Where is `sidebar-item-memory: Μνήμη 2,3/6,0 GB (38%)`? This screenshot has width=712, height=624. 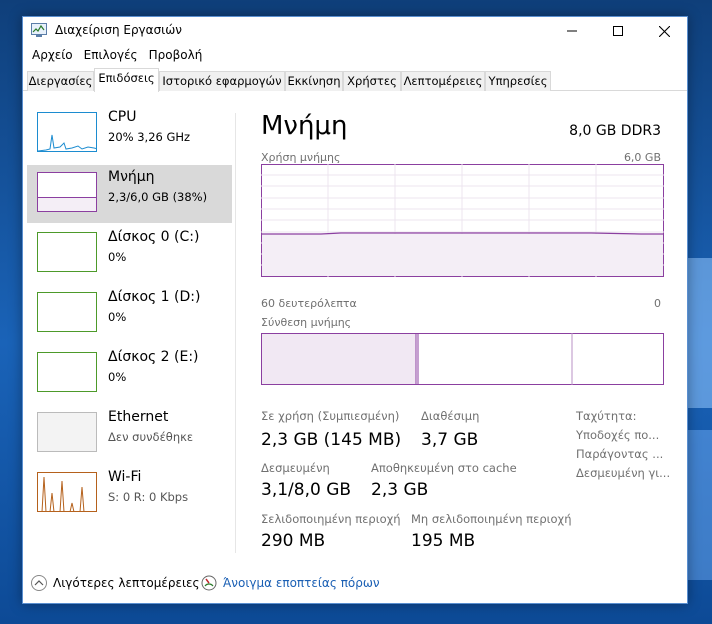
sidebar-item-memory: Μνήμη 2,3/6,0 GB (38%) is located at coordinates (129, 194).